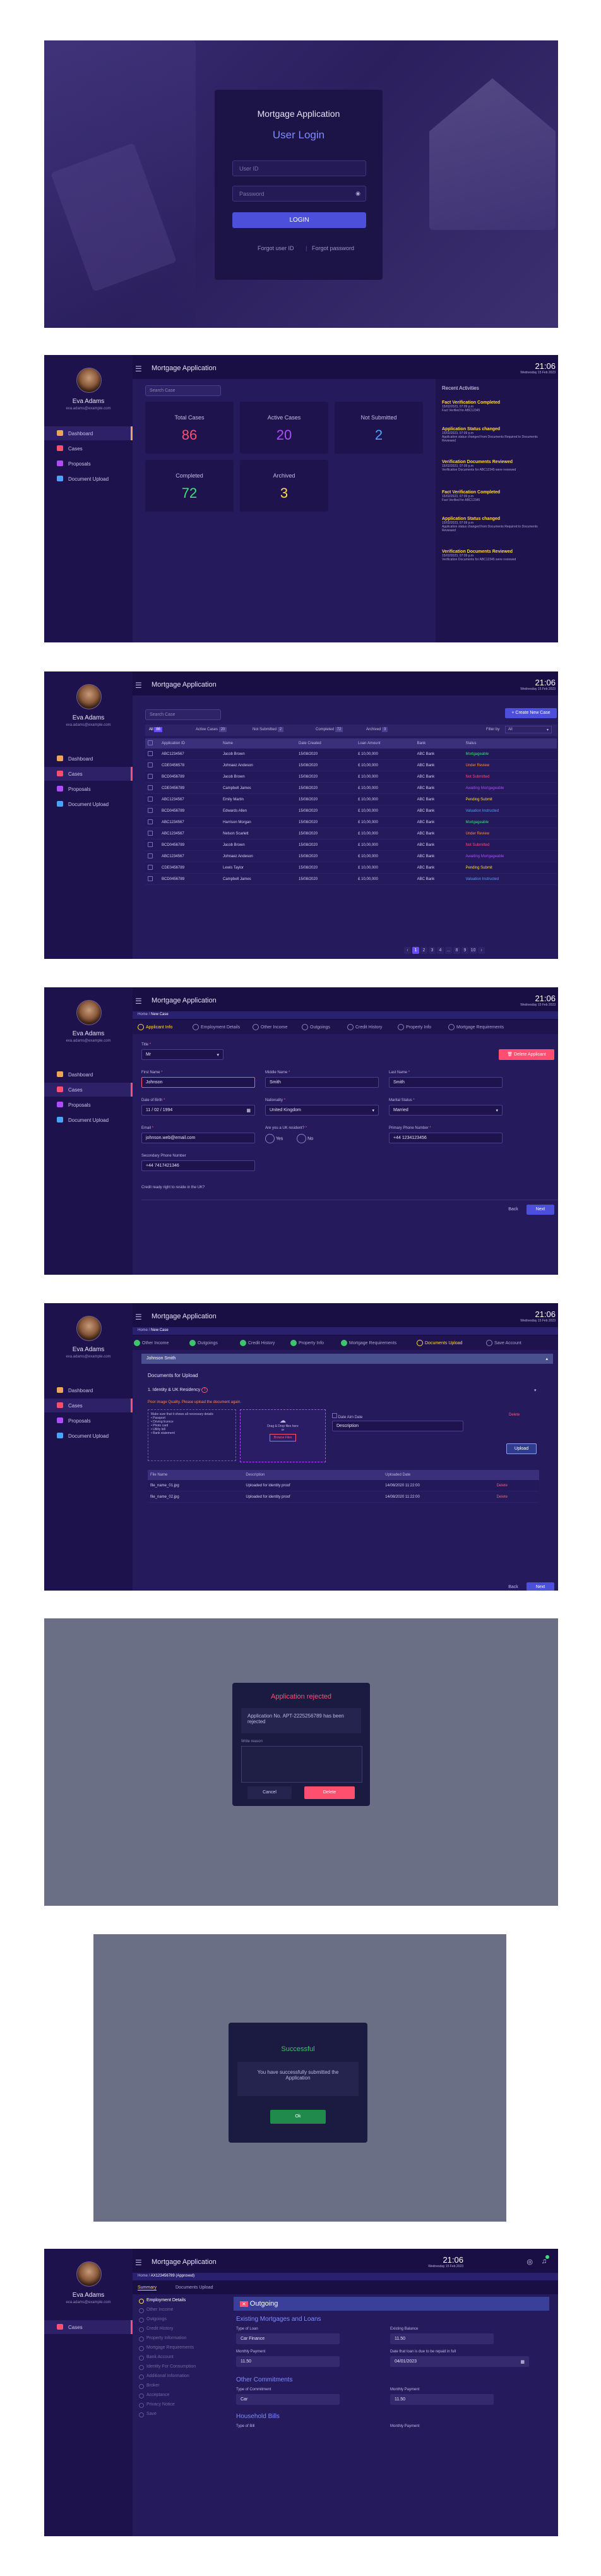 This screenshot has height=2576, width=601. Describe the element at coordinates (180, 2359) in the screenshot. I see `section-nav-item: Bank Account` at that location.